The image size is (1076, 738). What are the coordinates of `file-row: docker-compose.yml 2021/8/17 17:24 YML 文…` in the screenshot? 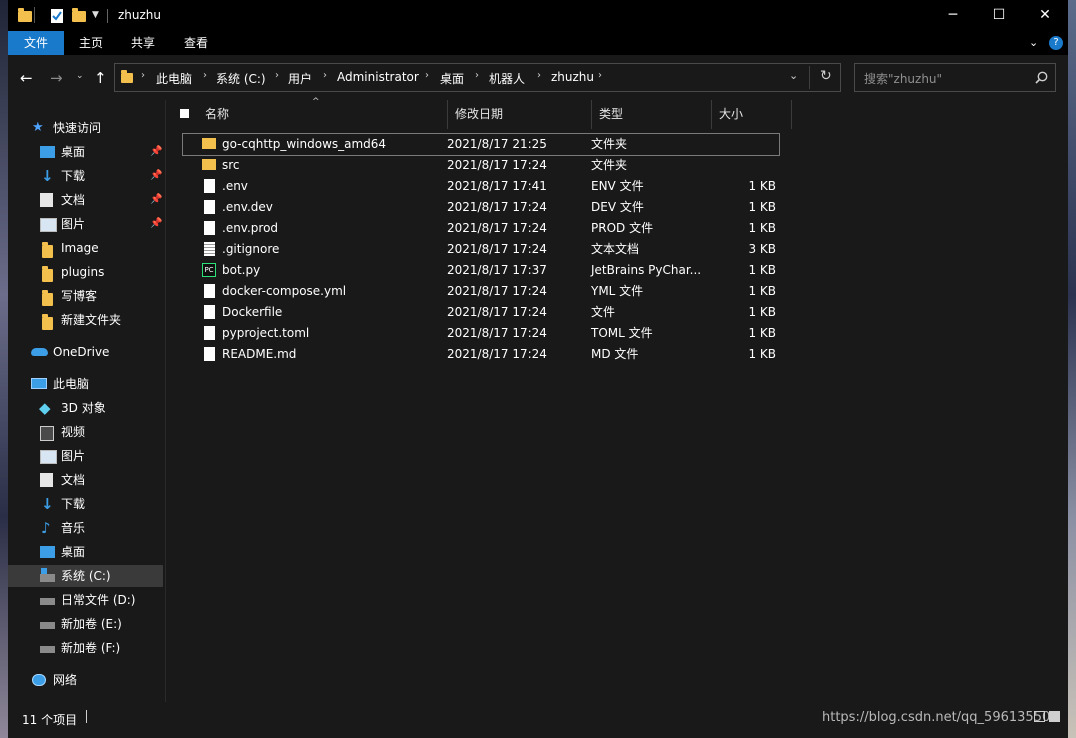 It's located at (481, 291).